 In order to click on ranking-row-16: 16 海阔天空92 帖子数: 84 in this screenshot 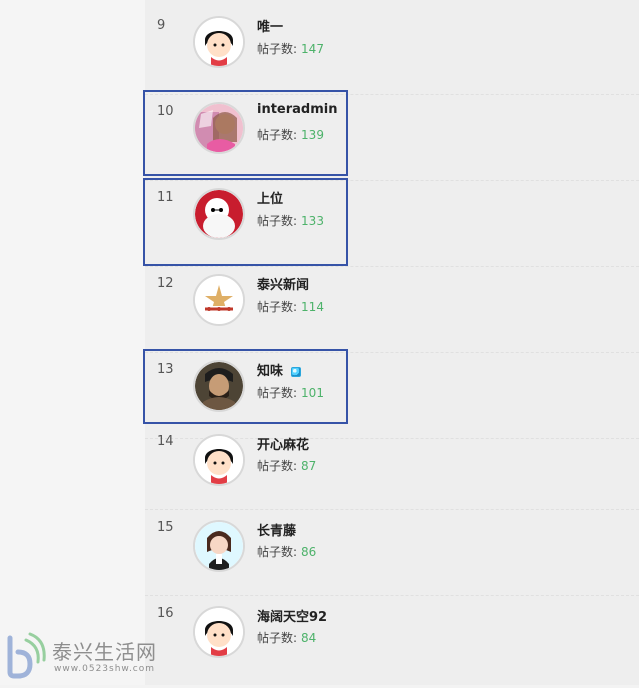, I will do `click(392, 645)`.